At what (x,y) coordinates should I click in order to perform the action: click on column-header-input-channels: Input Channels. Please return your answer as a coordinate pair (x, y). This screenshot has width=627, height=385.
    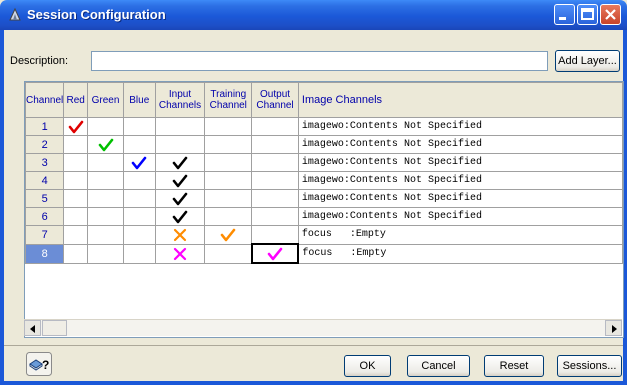
    Looking at the image, I should click on (180, 100).